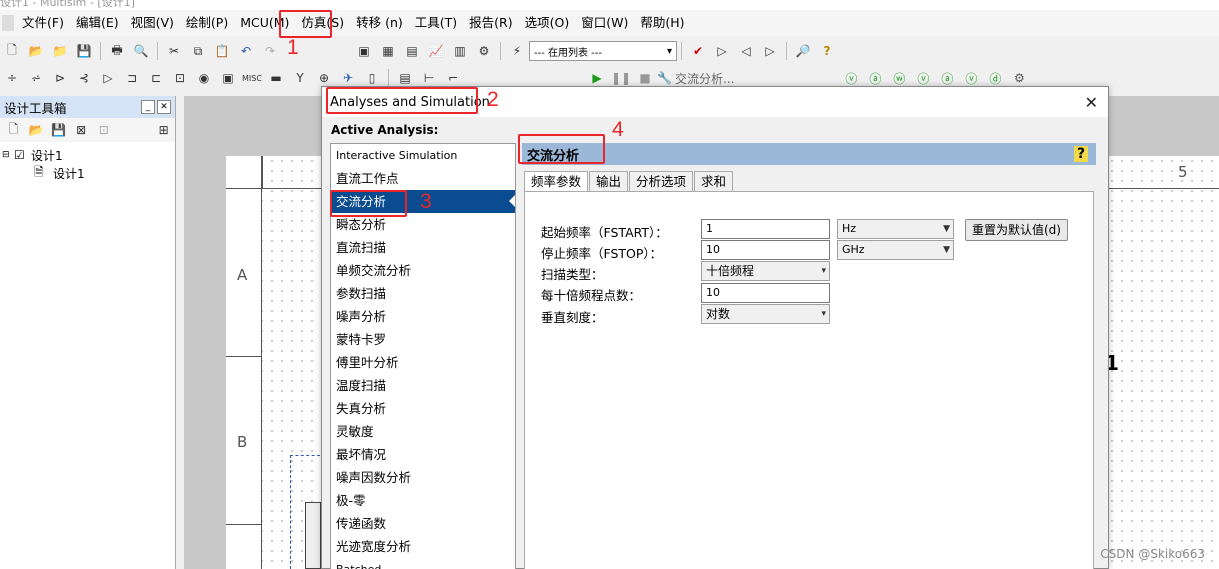 The width and height of the screenshot is (1219, 569). What do you see at coordinates (947, 78) in the screenshot?
I see `probe-vi-icon: ⓐ` at bounding box center [947, 78].